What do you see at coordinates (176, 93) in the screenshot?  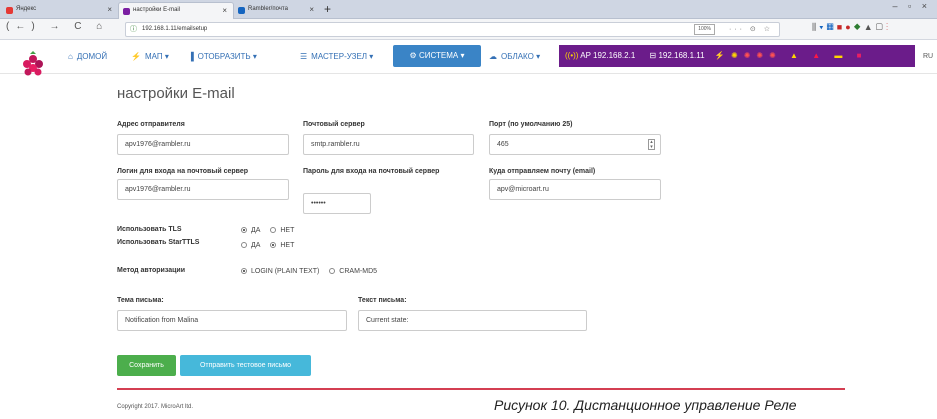 I see `page-title: настройки E-mail` at bounding box center [176, 93].